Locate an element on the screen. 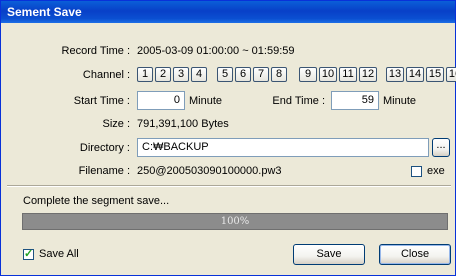 This screenshot has width=456, height=276. start-time-label: Start Time : is located at coordinates (101, 101).